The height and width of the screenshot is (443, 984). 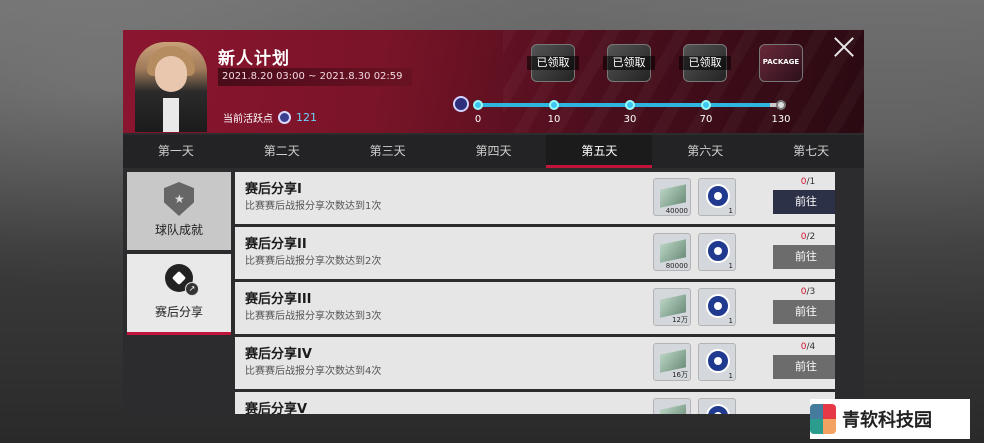 What do you see at coordinates (811, 151) in the screenshot?
I see `tab-day-7: 第七天` at bounding box center [811, 151].